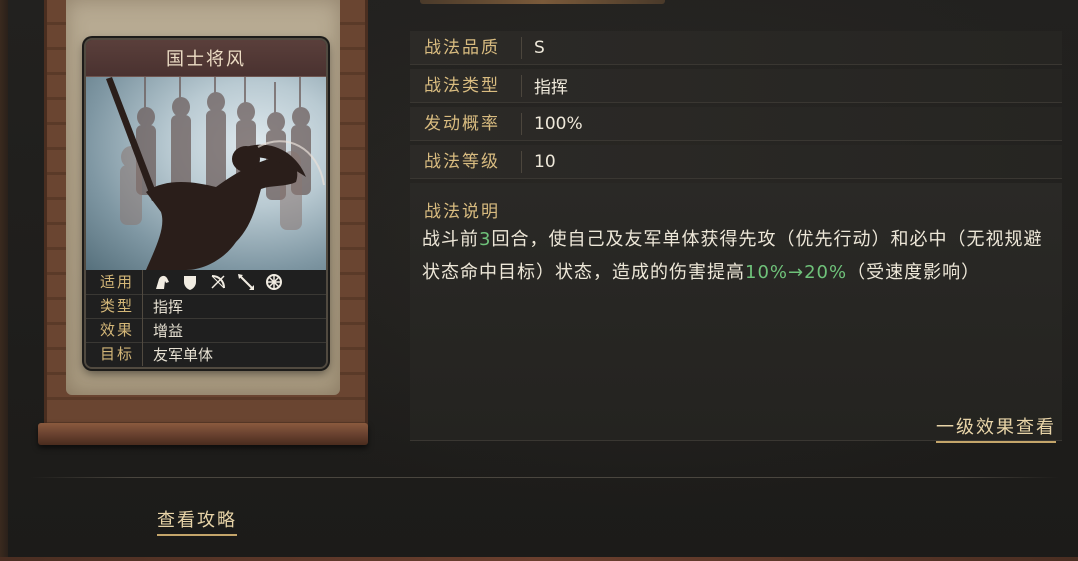  I want to click on attr-label: 战法类型, so click(466, 85).